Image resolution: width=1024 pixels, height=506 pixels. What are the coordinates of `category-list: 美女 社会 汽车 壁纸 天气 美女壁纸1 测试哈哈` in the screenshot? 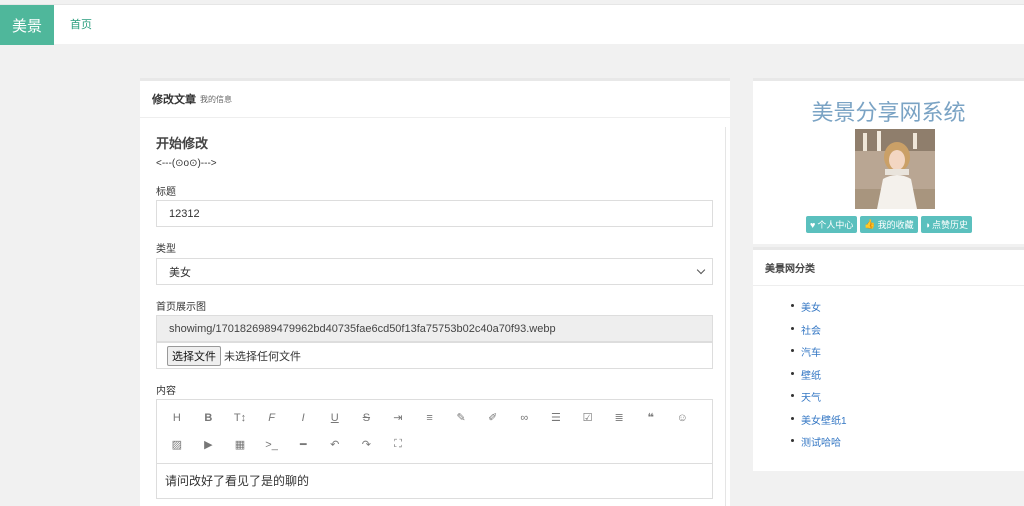 It's located at (819, 378).